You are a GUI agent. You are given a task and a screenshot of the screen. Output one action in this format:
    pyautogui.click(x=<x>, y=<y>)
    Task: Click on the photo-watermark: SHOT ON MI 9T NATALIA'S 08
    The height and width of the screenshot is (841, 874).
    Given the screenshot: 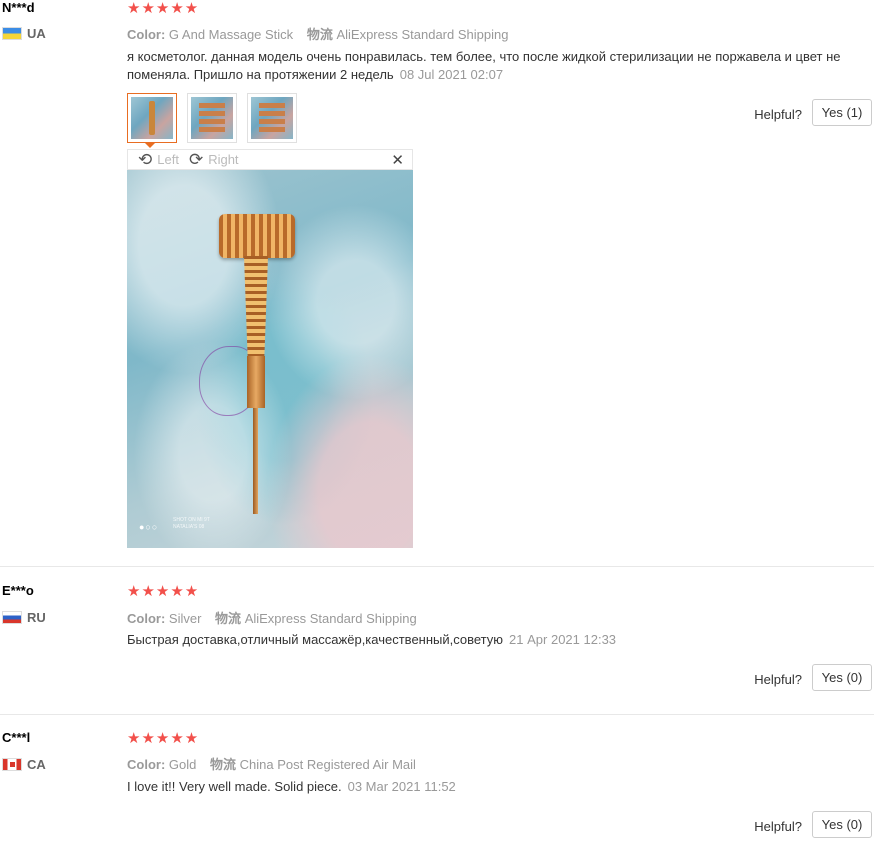 What is the action you would take?
    pyautogui.click(x=191, y=524)
    